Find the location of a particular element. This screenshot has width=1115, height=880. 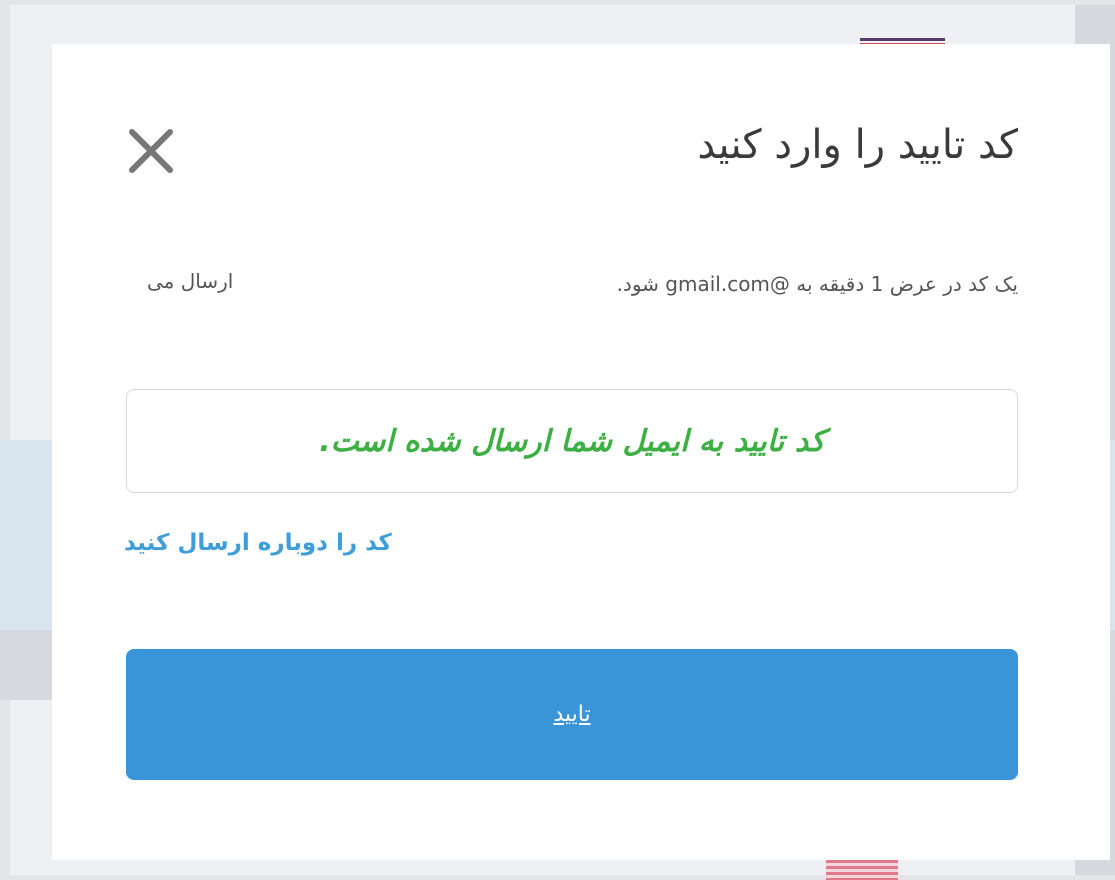

close-icon is located at coordinates (151, 151).